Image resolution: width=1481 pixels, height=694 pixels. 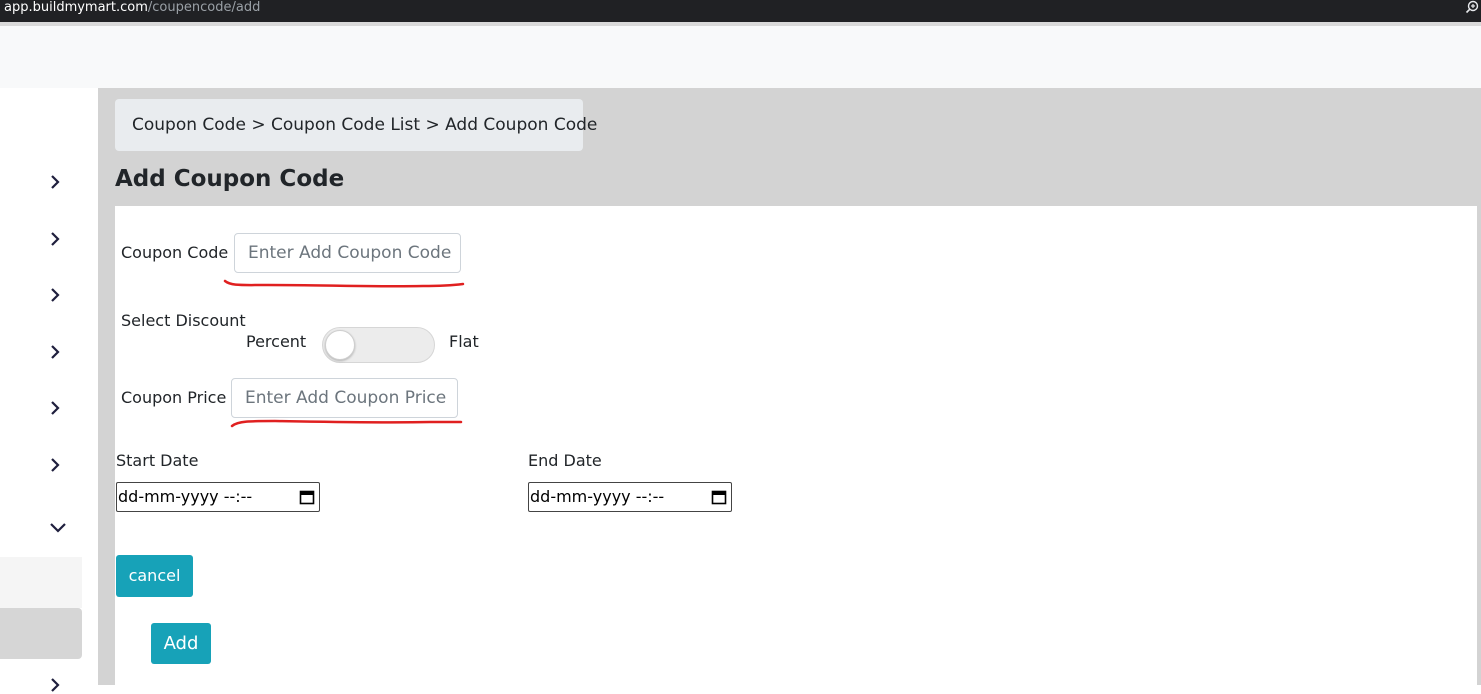 I want to click on page-title: Add Coupon Code, so click(x=230, y=179).